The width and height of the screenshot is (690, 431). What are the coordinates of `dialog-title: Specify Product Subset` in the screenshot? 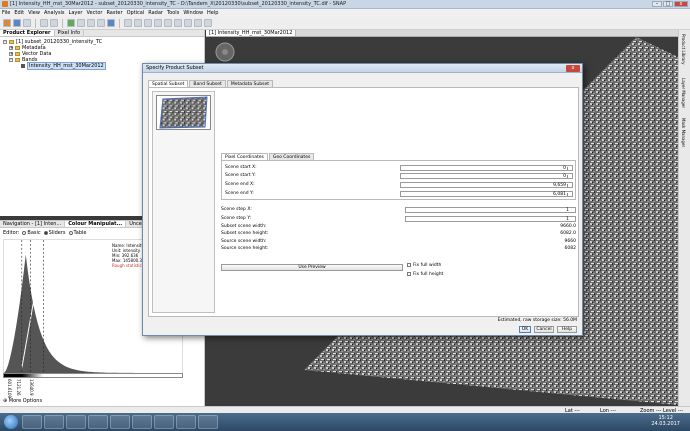 It's located at (175, 68).